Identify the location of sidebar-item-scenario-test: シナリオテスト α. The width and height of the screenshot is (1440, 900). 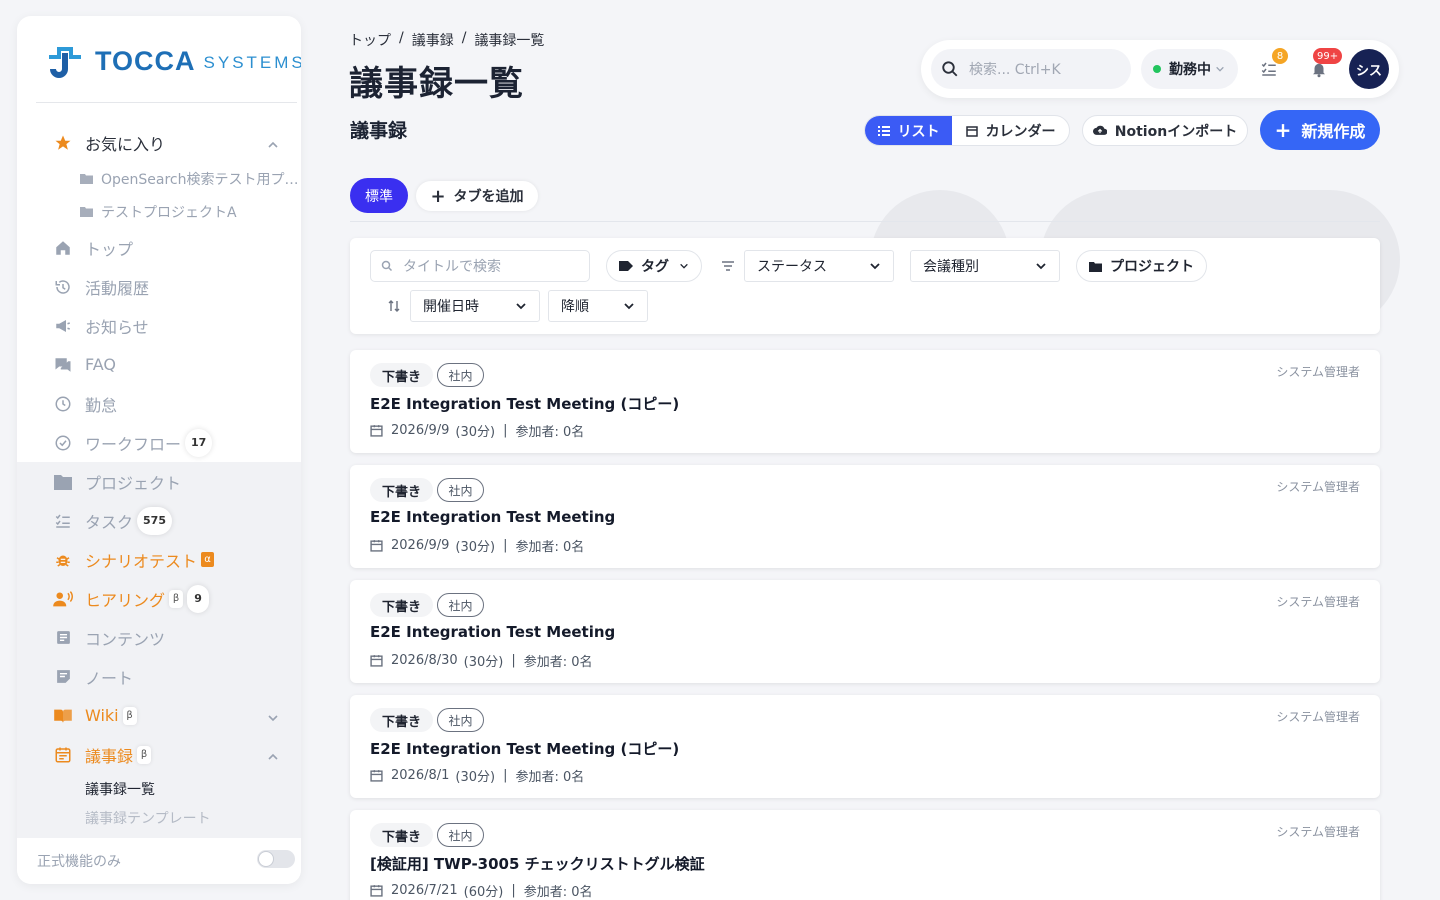
(159, 559).